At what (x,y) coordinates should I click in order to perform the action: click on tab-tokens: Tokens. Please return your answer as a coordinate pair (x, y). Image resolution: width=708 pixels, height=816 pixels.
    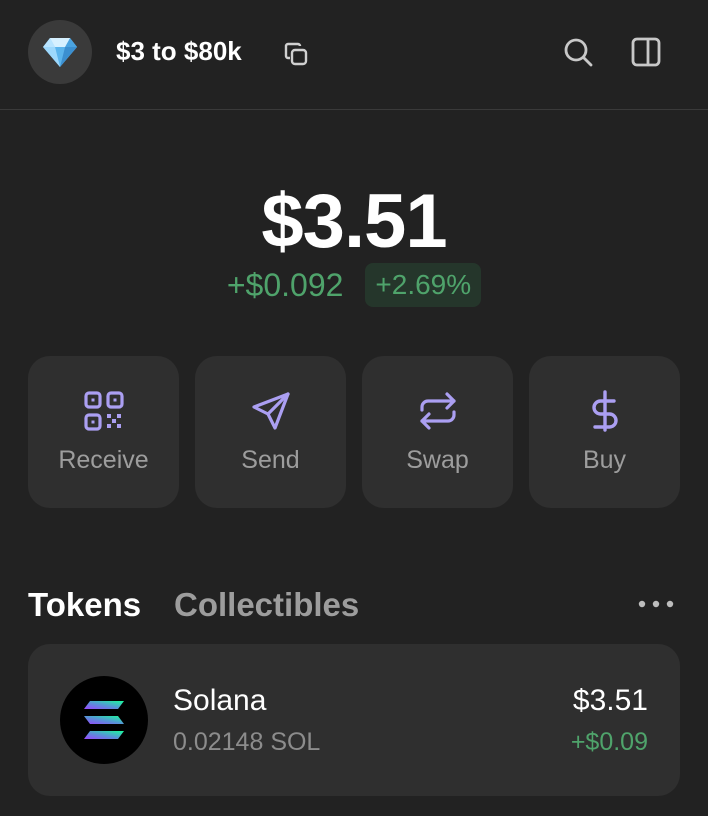
    Looking at the image, I should click on (84, 605).